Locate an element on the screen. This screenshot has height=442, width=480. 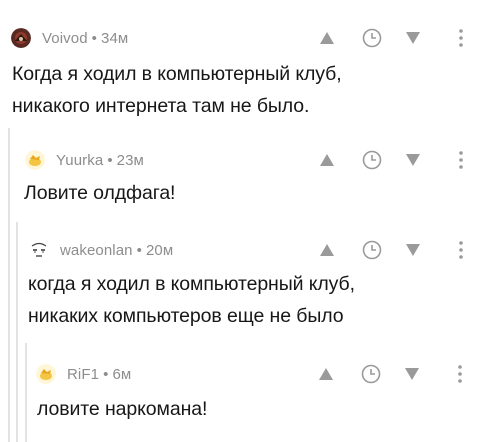
comment-body: Ловите олдфага! is located at coordinates (99, 193).